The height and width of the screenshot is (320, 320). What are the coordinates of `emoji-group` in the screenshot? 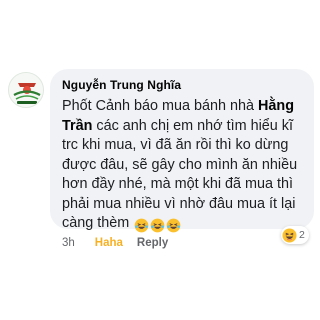 It's located at (157, 226).